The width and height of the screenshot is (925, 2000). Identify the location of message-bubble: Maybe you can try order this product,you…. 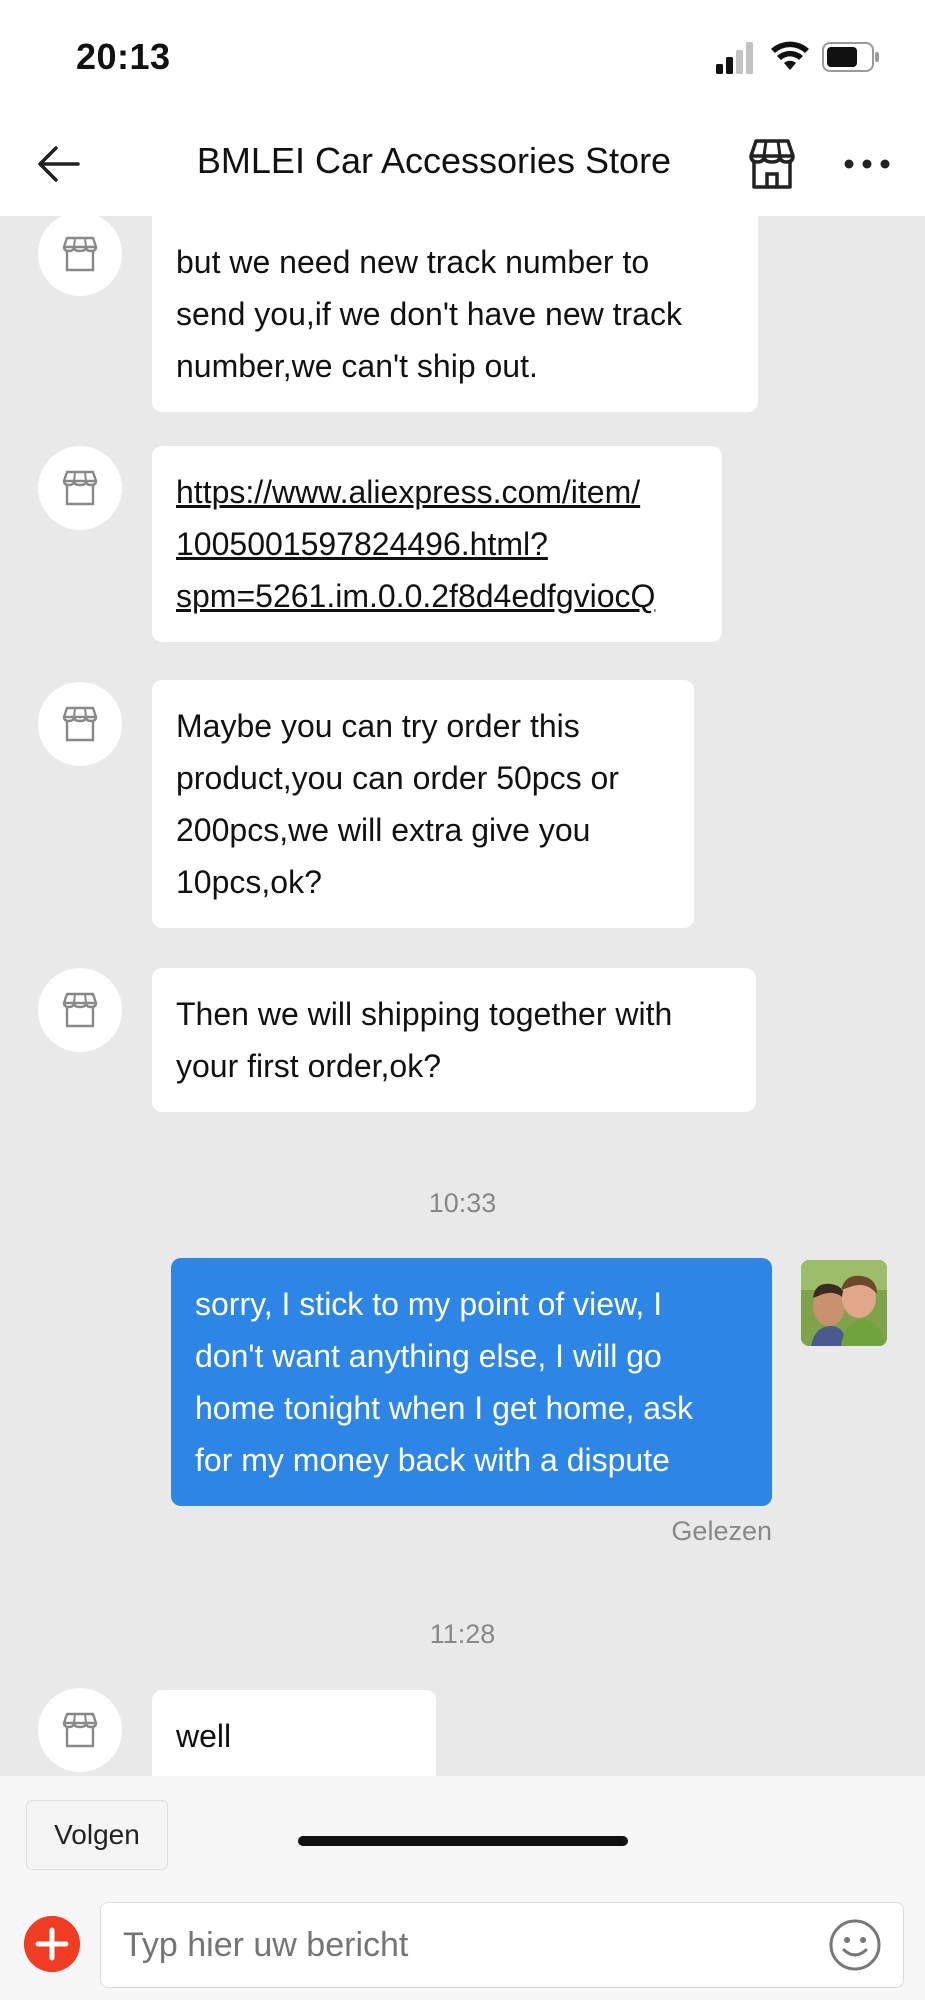
(423, 804).